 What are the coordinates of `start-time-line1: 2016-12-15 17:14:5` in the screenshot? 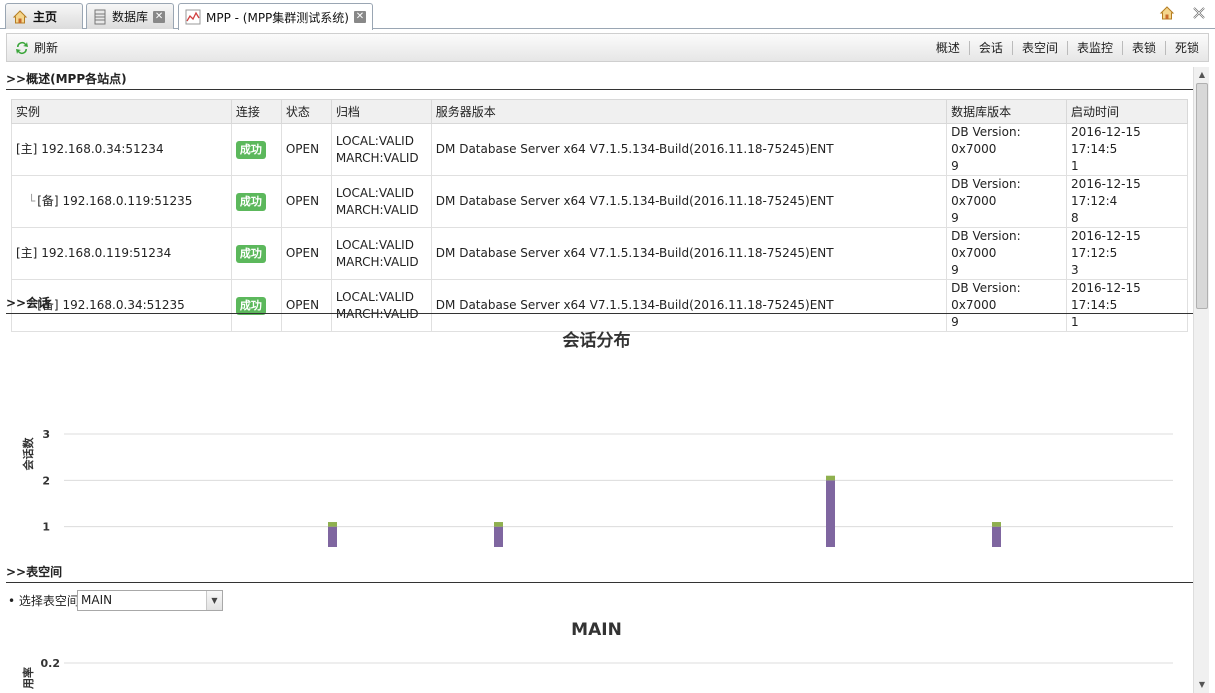 It's located at (1106, 140).